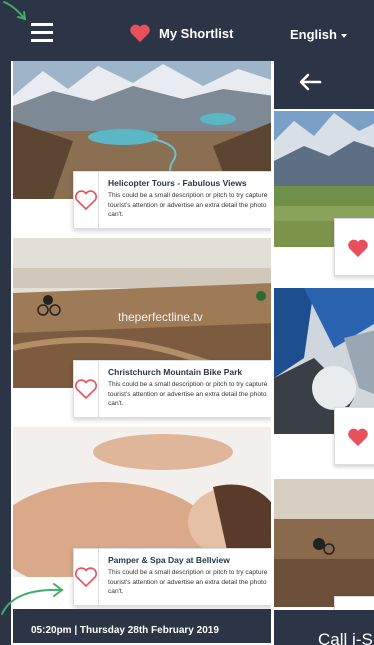 The height and width of the screenshot is (645, 374). I want to click on app-header: My Shortlist English, so click(192, 35).